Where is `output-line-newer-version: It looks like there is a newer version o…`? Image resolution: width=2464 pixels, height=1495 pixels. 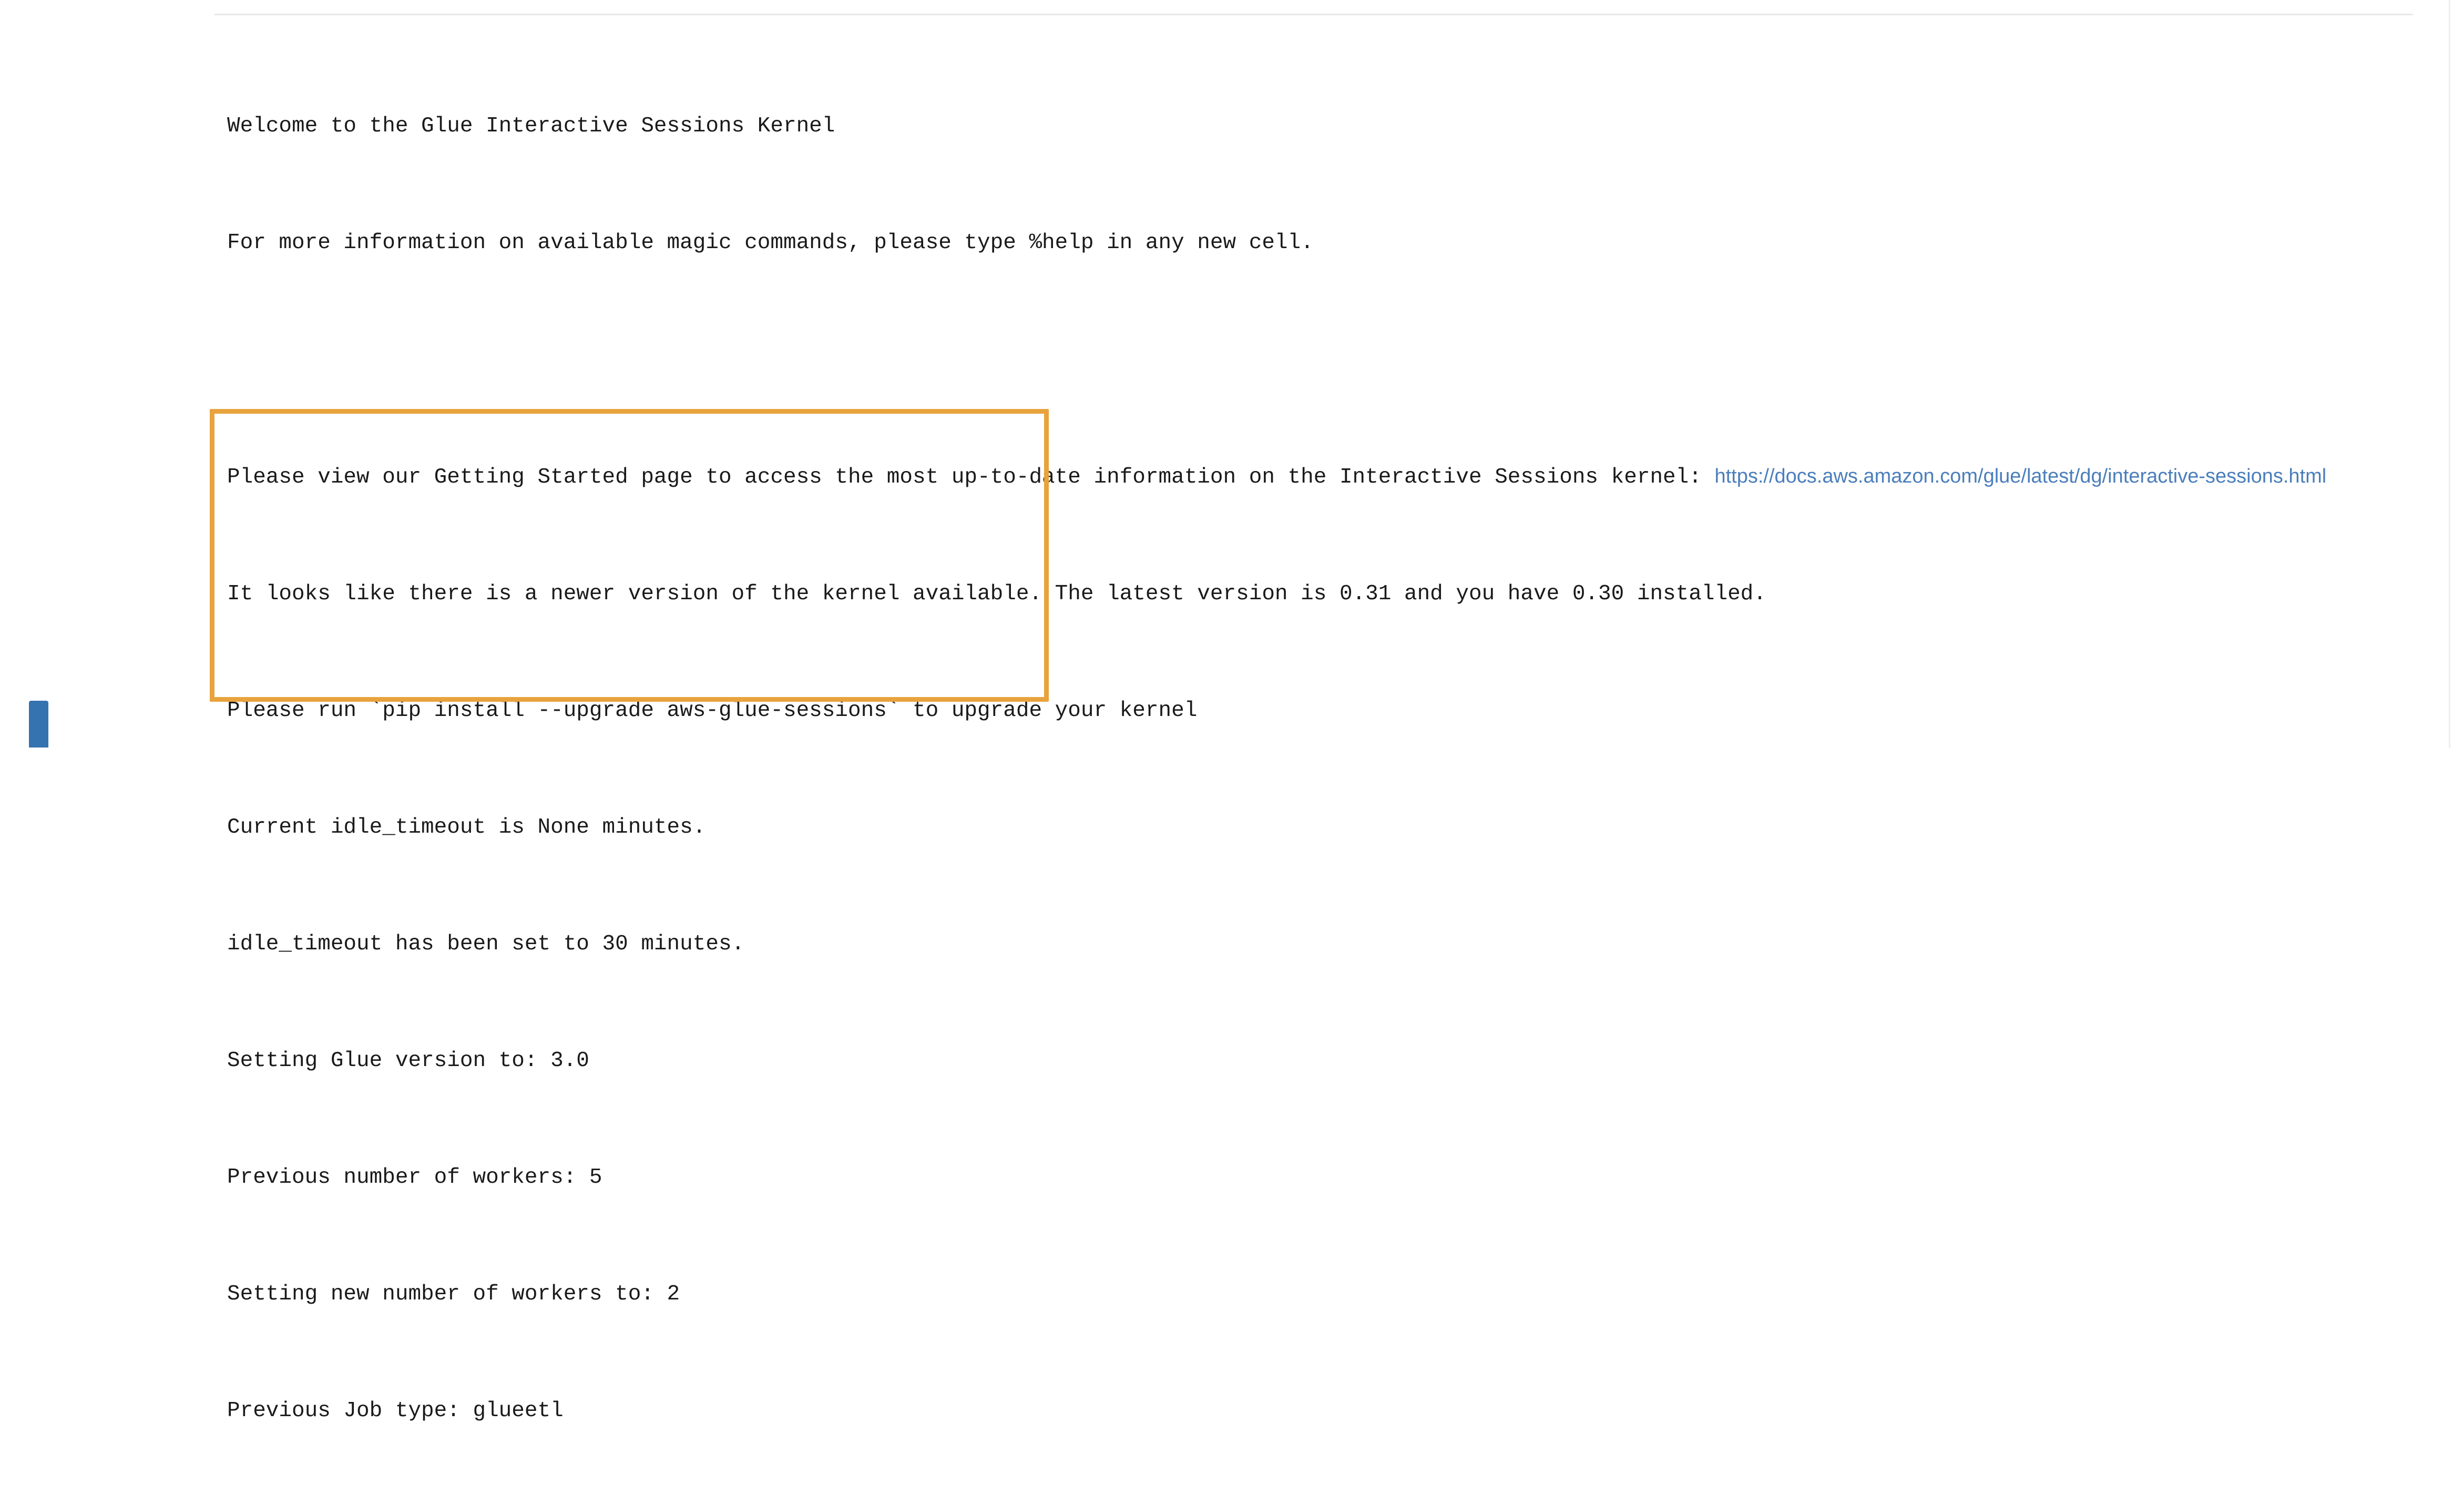 output-line-newer-version: It looks like there is a newer version o… is located at coordinates (996, 593).